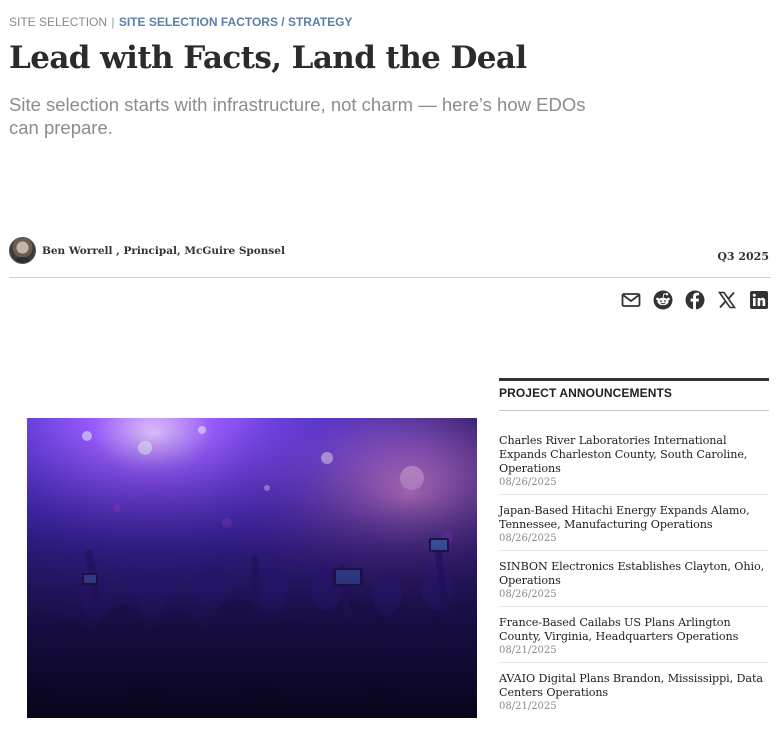 The height and width of the screenshot is (734, 780). I want to click on x-icon, so click(727, 300).